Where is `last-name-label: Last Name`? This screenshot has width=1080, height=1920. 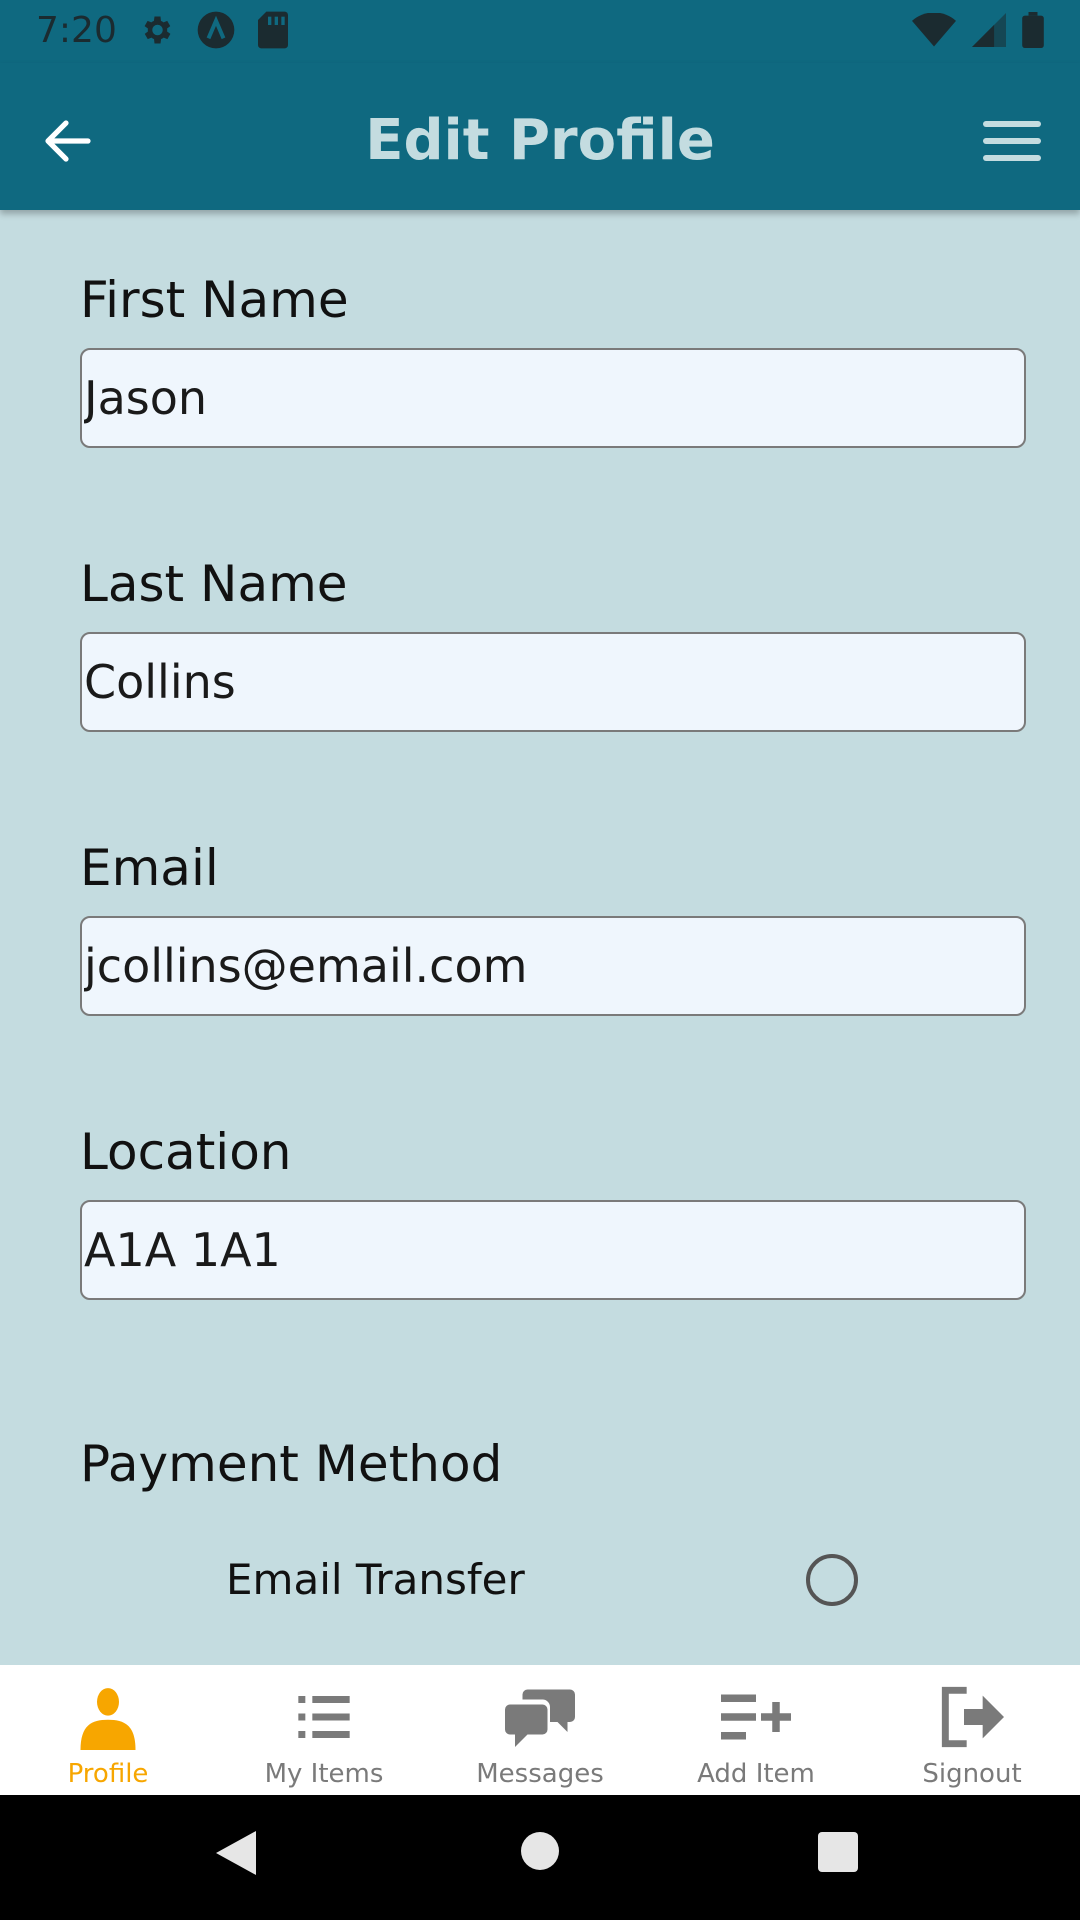
last-name-label: Last Name is located at coordinates (214, 584).